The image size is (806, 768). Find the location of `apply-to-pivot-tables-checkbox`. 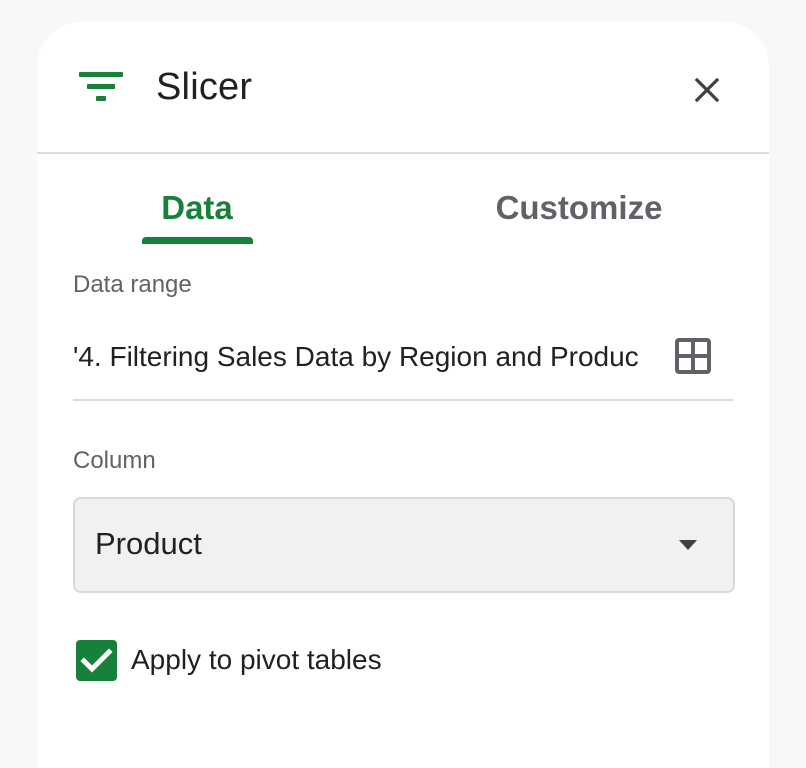

apply-to-pivot-tables-checkbox is located at coordinates (96, 660).